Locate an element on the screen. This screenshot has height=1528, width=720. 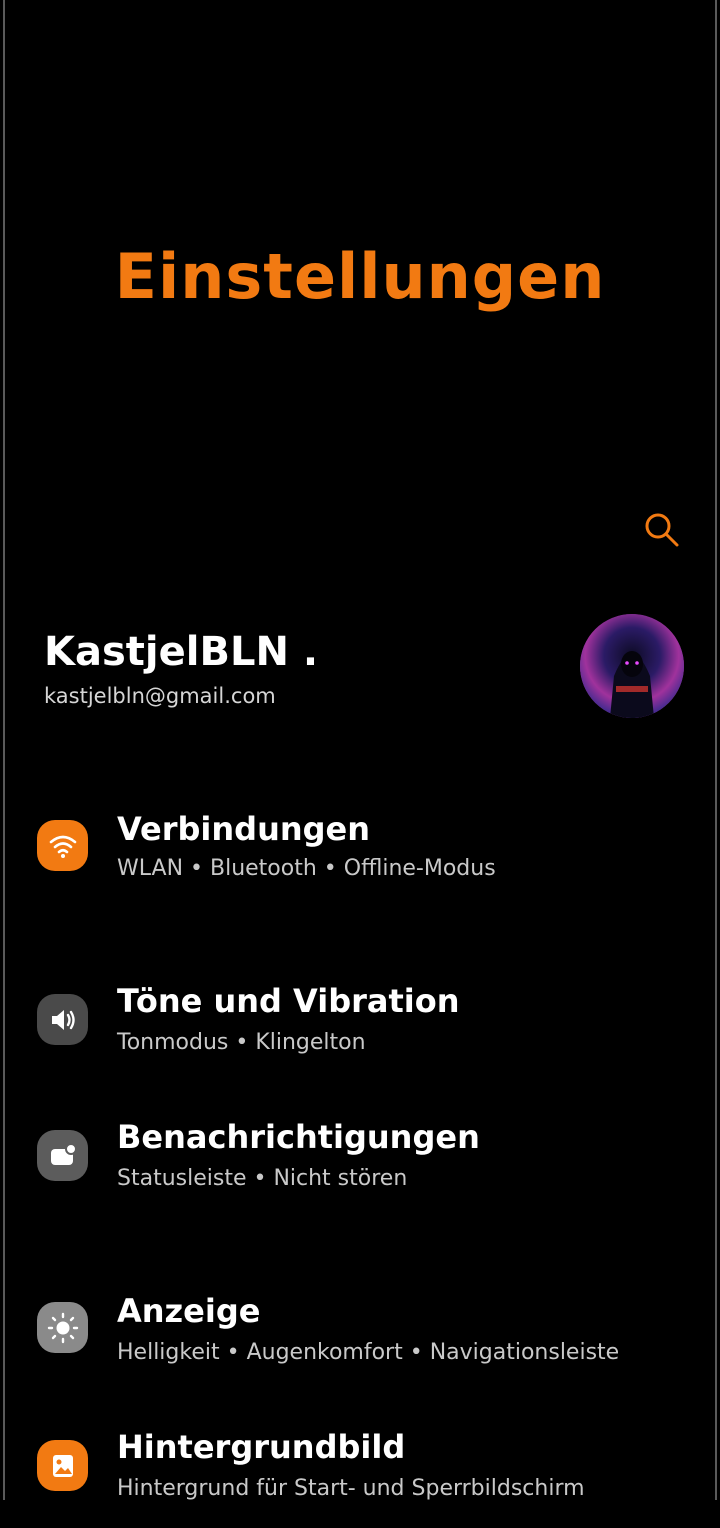
settings-item-subtitle: Tonmodus • Klingelton is located at coordinates (241, 1042).